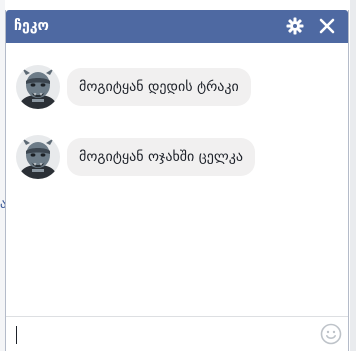  Describe the element at coordinates (295, 26) in the screenshot. I see `gear-icon` at that location.